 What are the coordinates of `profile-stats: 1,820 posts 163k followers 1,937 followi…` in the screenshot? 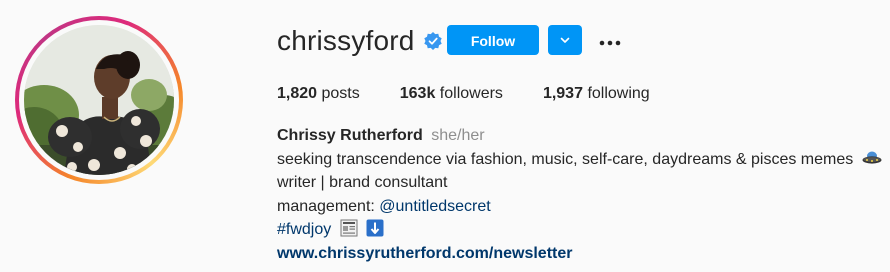 It's located at (483, 94).